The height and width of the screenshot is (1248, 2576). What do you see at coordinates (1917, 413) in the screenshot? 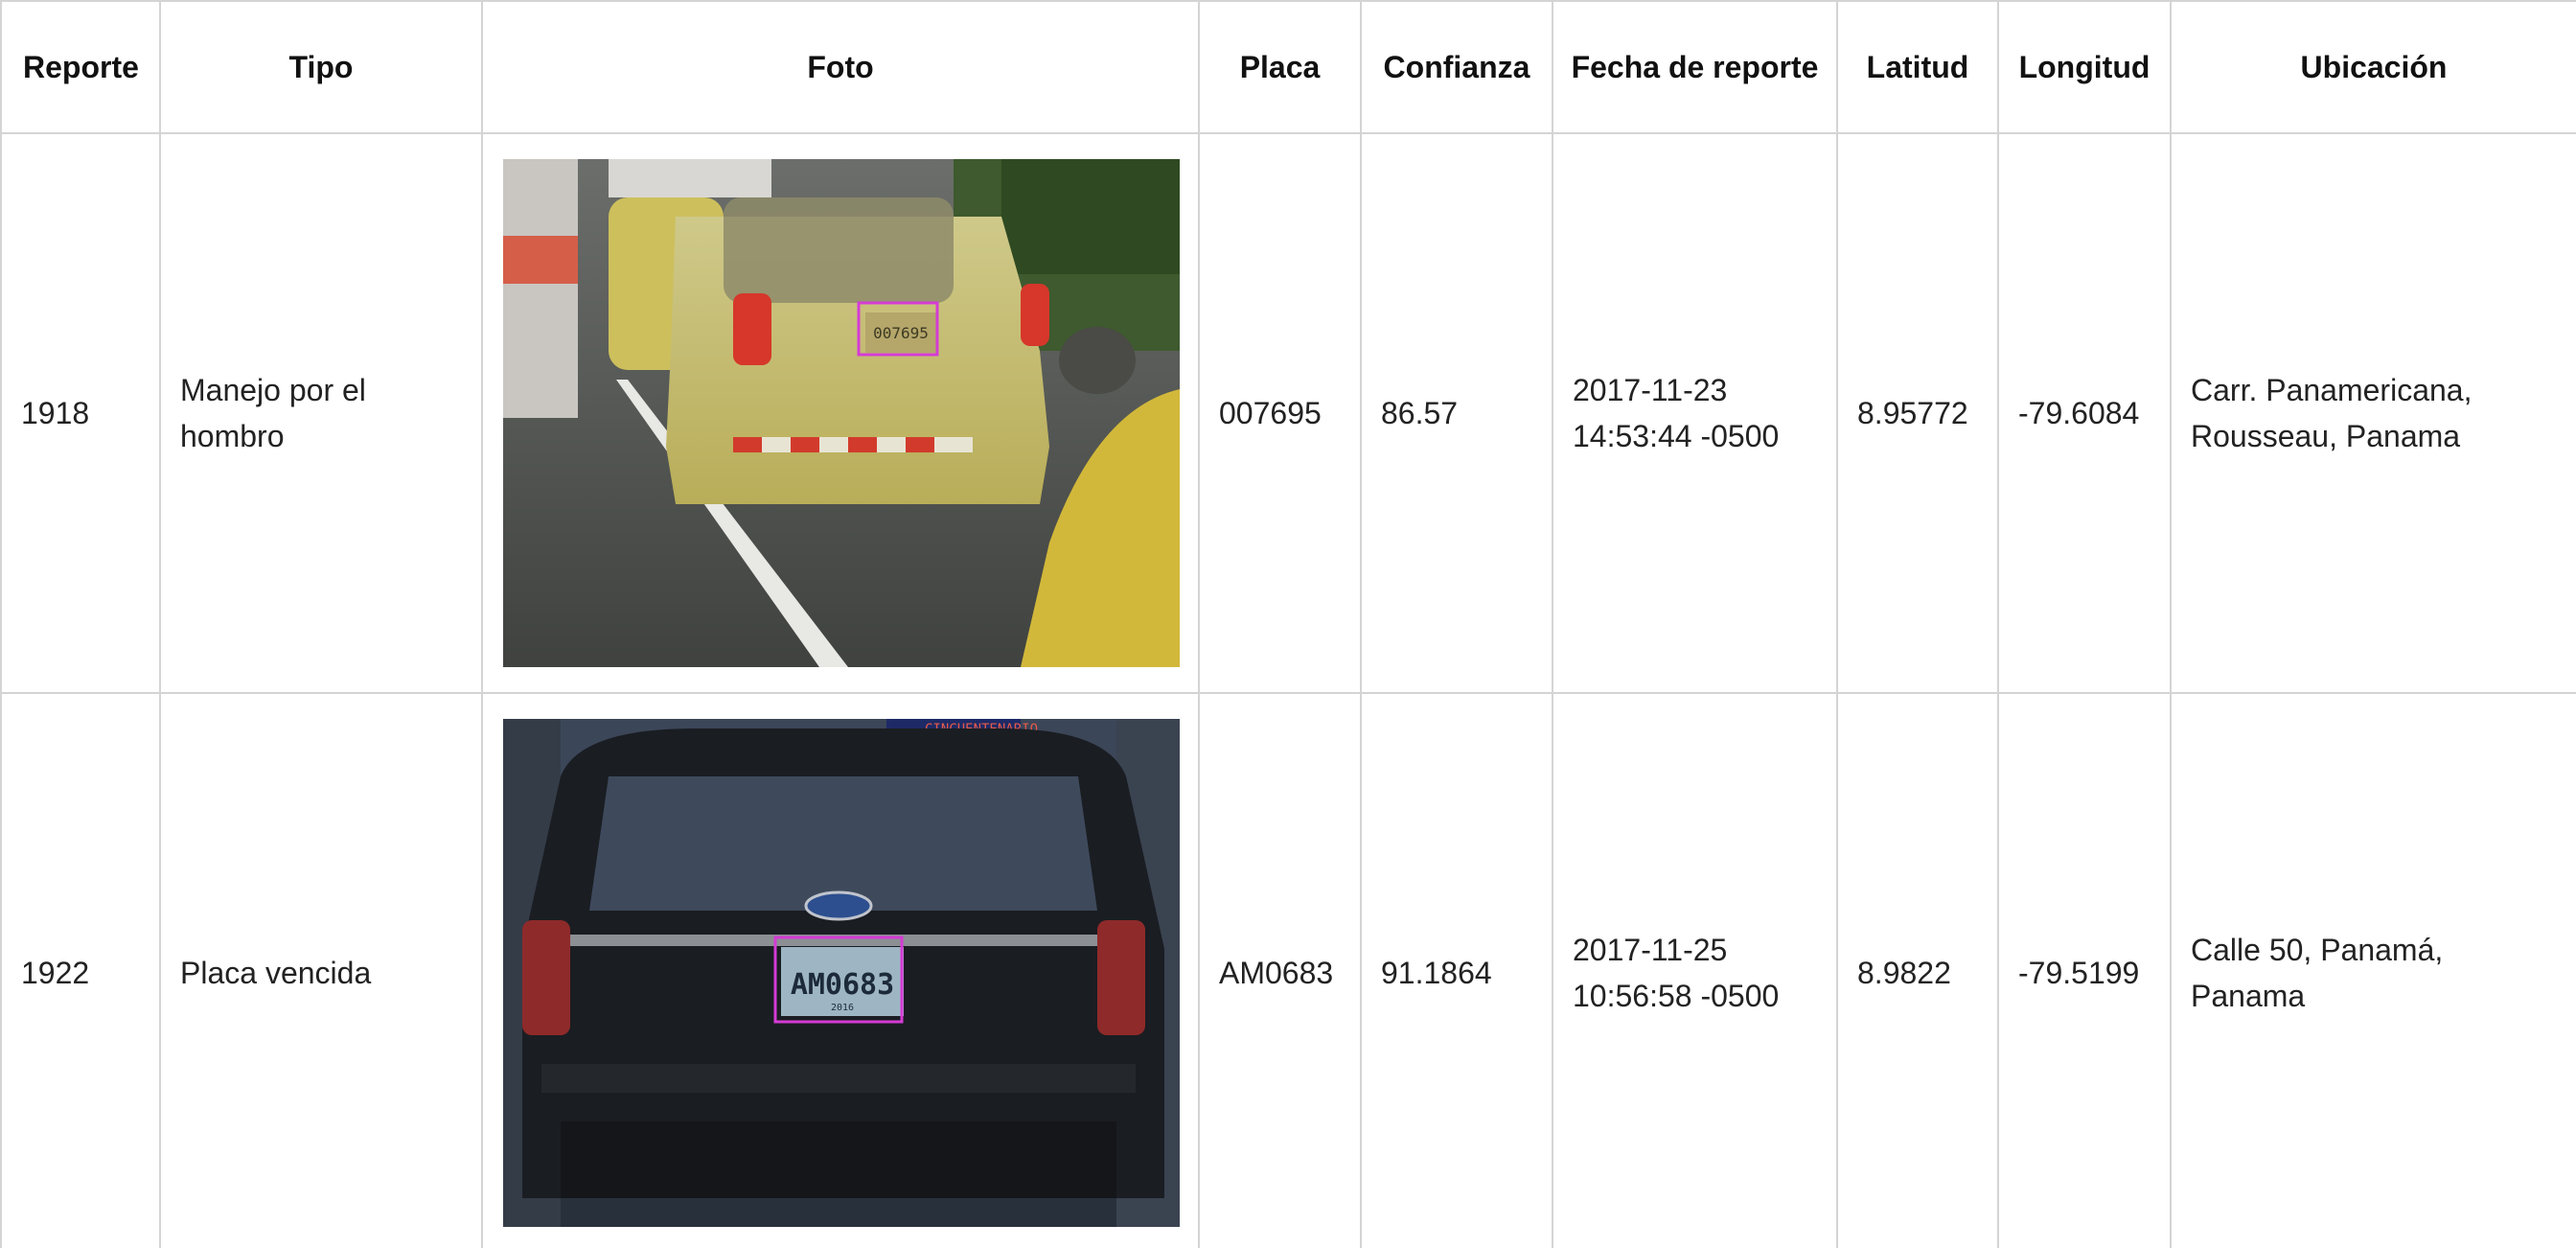
I see `cell-latitud: 8.95772` at bounding box center [1917, 413].